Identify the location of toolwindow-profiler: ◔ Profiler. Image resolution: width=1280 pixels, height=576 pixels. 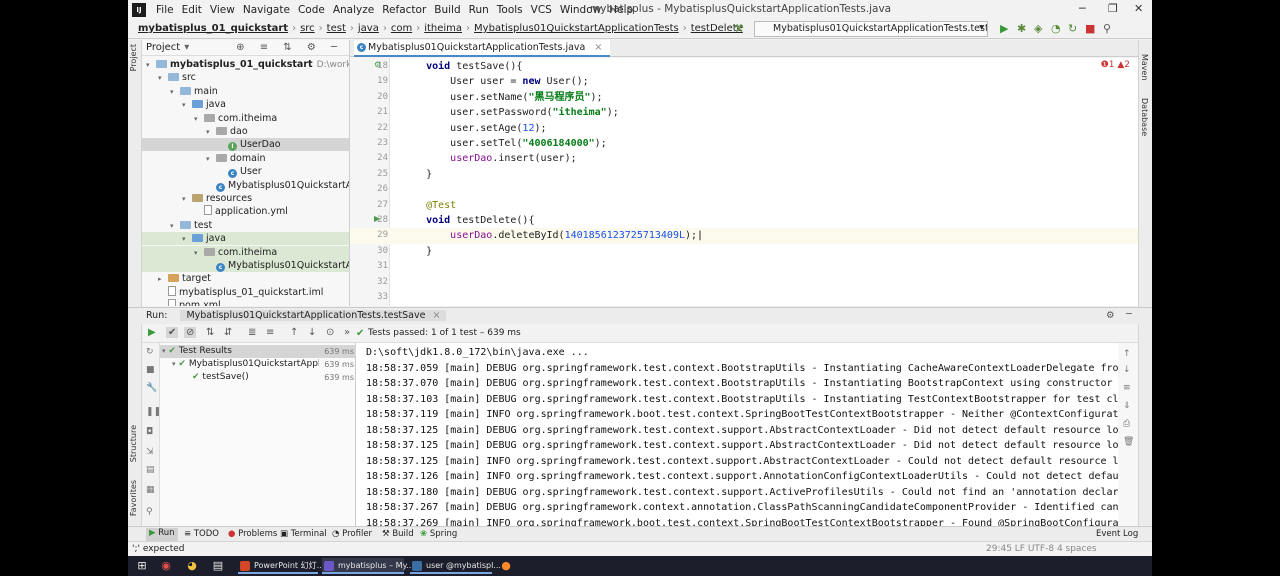
(352, 534).